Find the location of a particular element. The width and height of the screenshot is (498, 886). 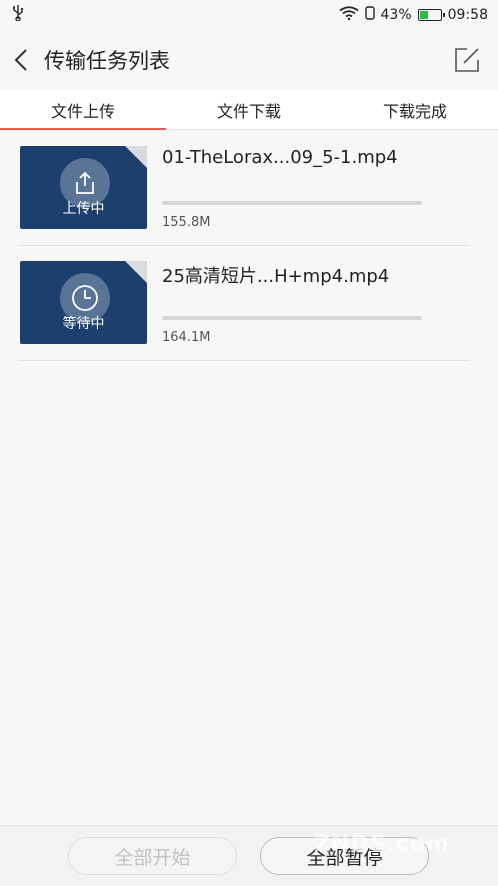

back-button is located at coordinates (27, 60).